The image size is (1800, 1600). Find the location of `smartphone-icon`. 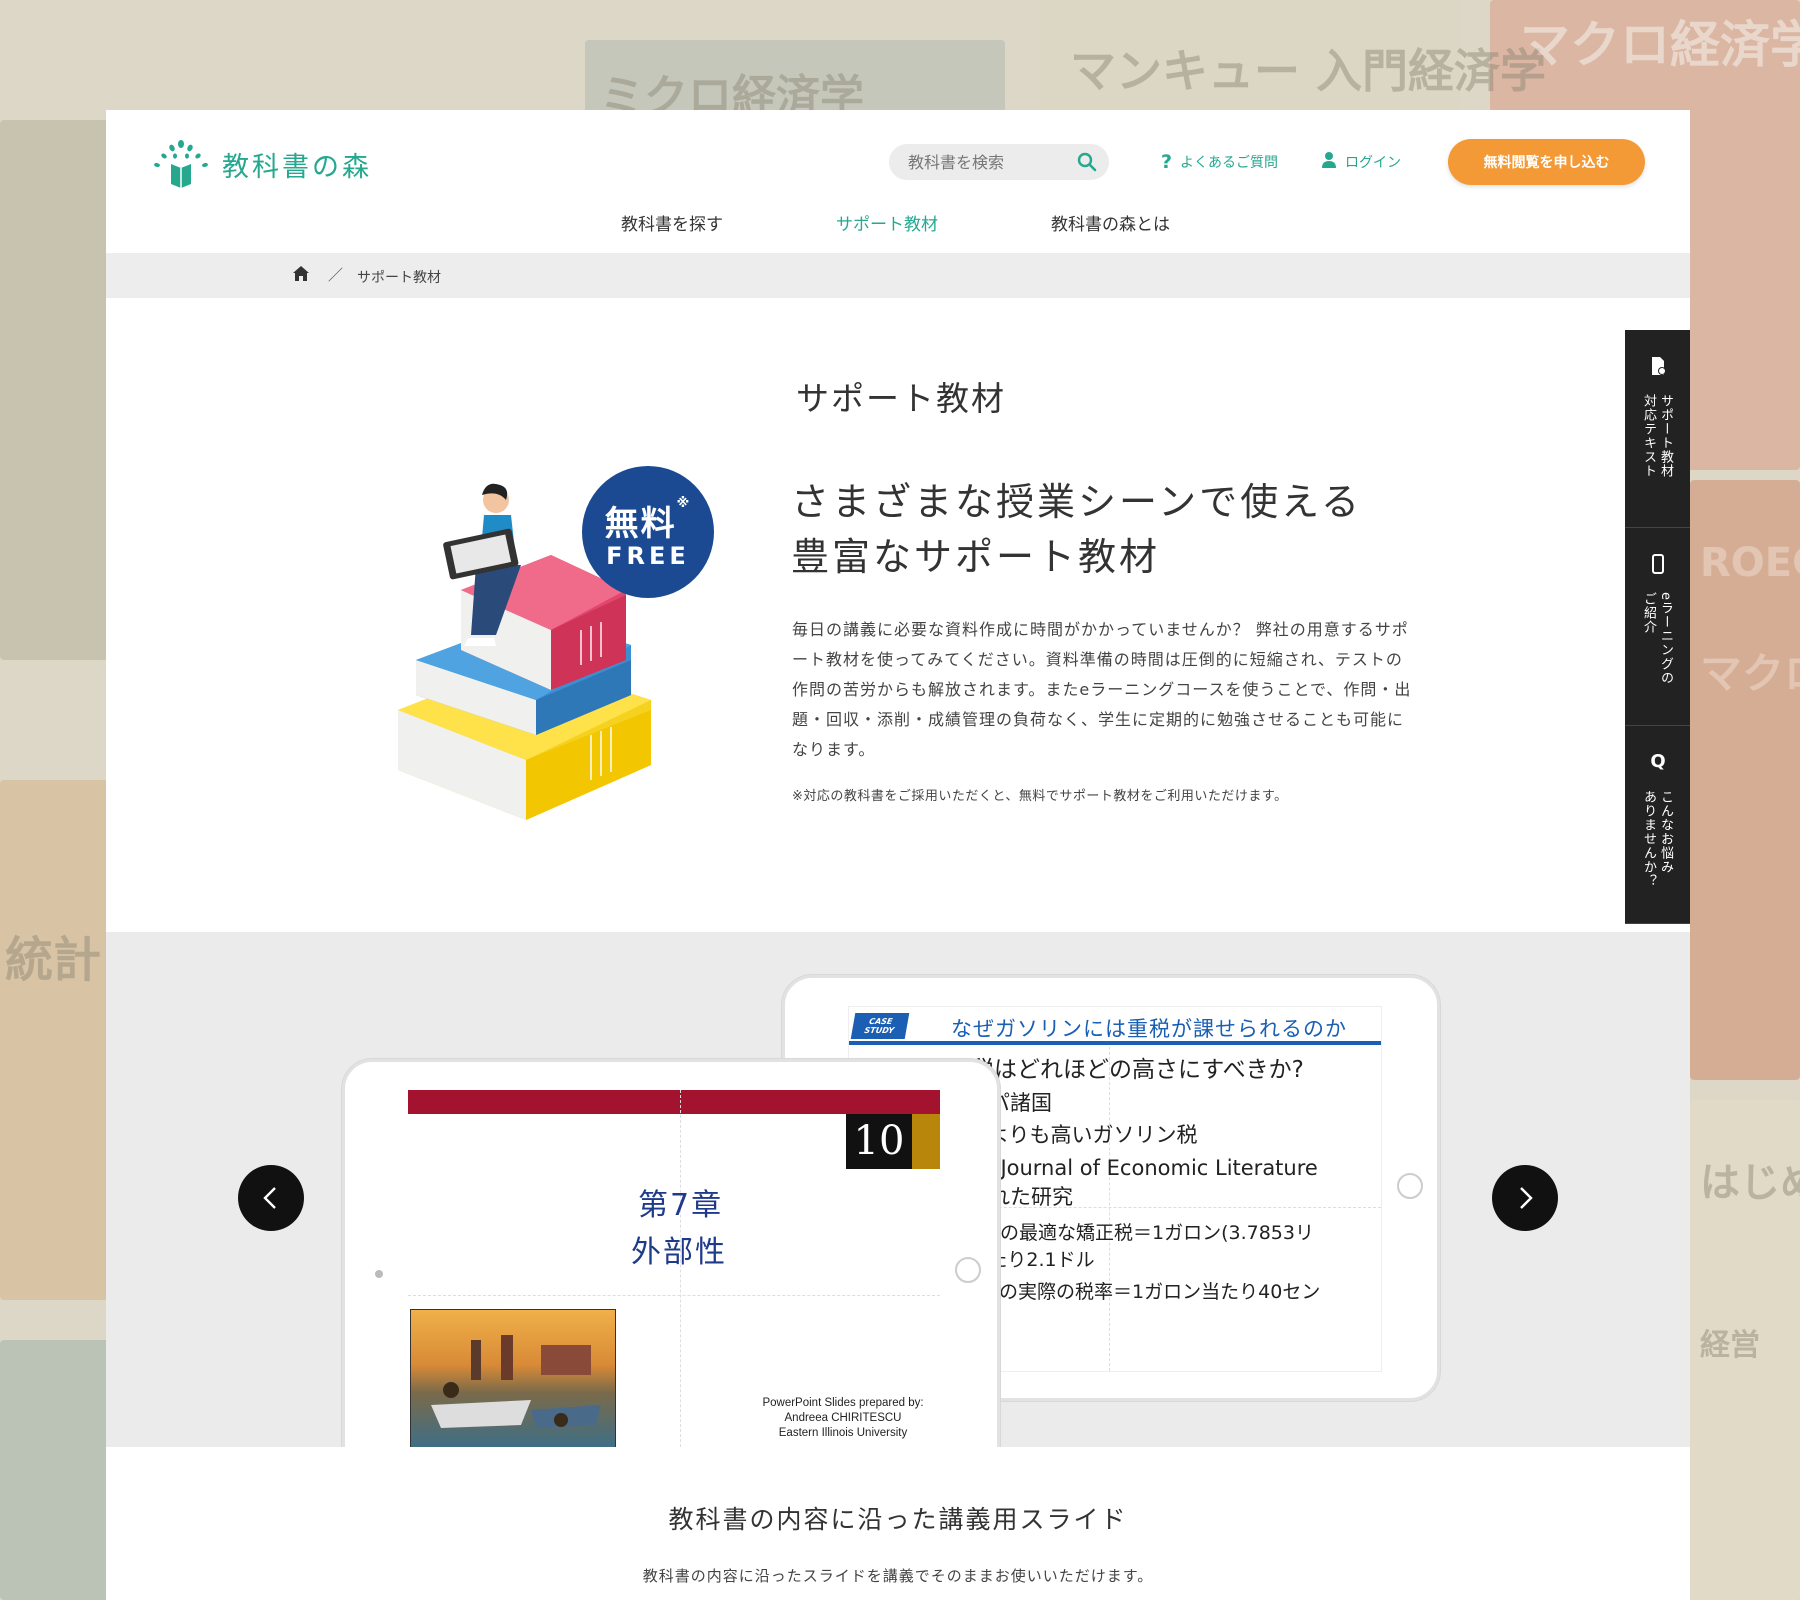

smartphone-icon is located at coordinates (1658, 564).